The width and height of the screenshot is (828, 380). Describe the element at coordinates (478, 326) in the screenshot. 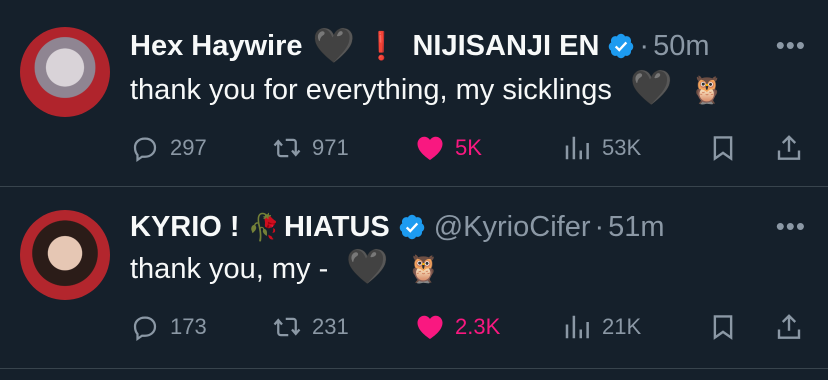

I see `like-count: 2.3K` at that location.